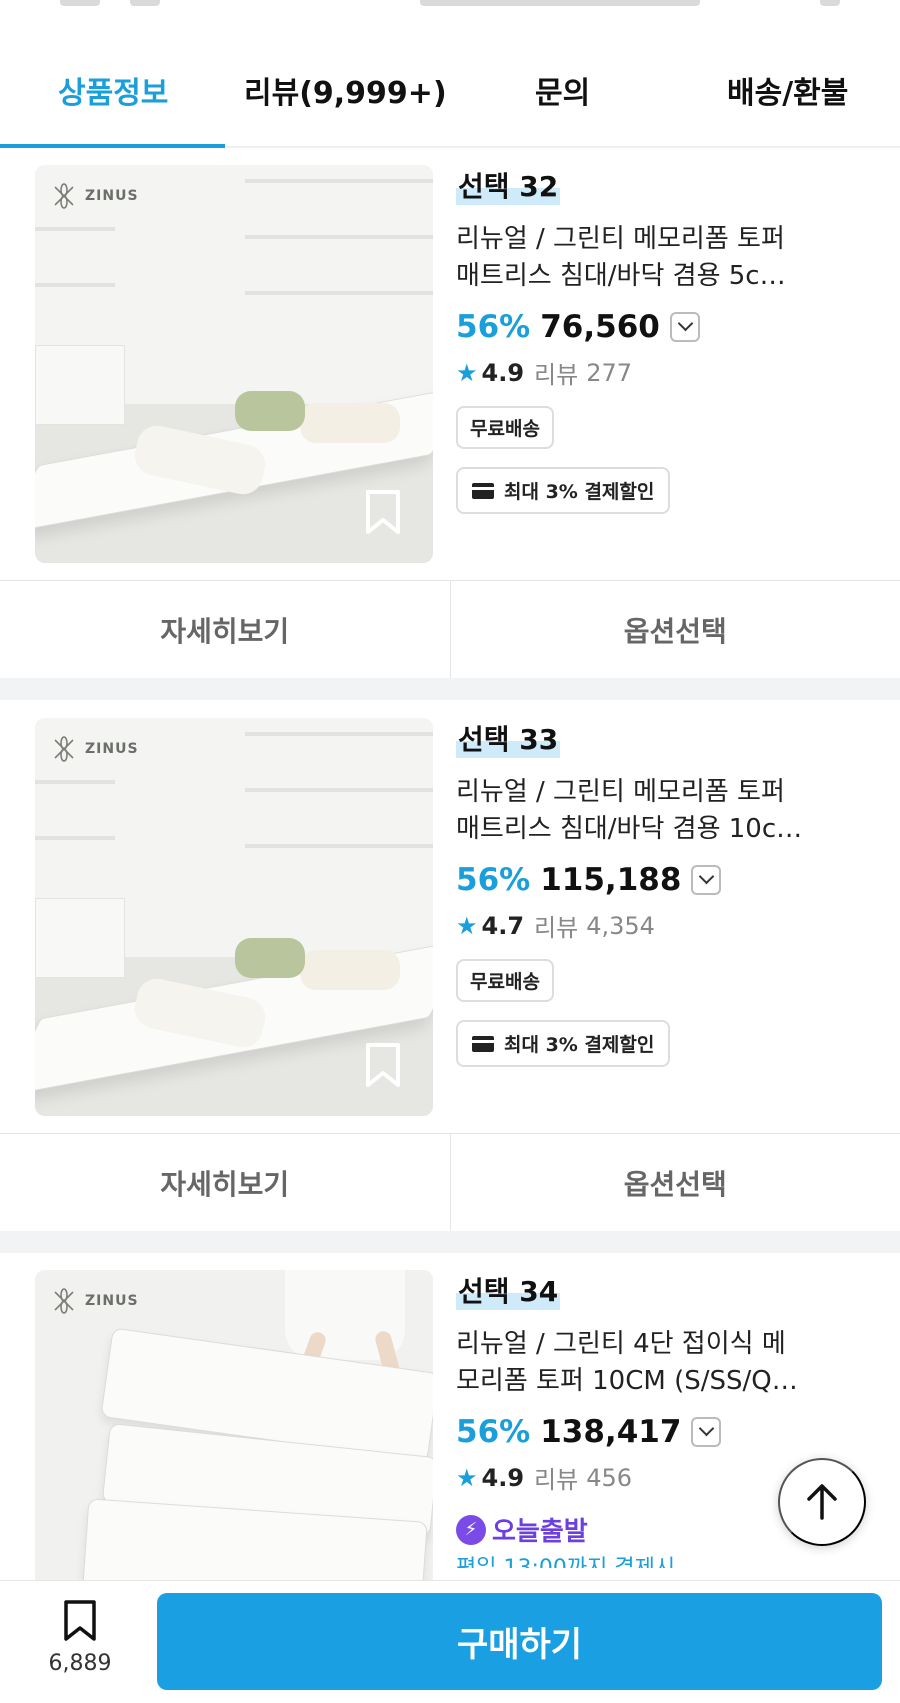 The height and width of the screenshot is (1703, 900). Describe the element at coordinates (508, 738) in the screenshot. I see `option-label: 선택 33` at that location.